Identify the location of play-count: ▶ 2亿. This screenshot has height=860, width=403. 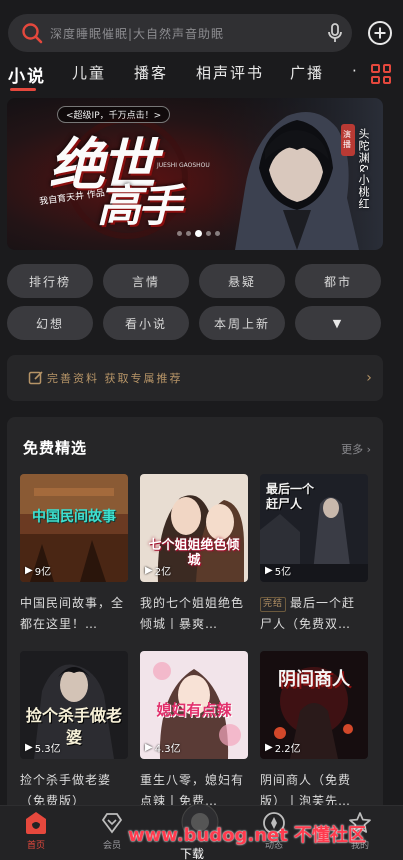
(158, 570).